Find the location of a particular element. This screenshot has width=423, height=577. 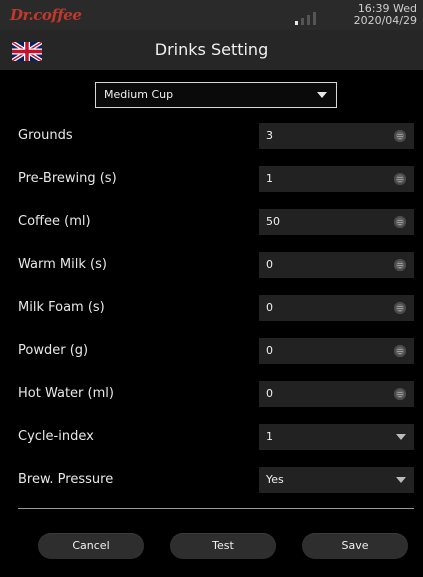

coffee-field: 50 is located at coordinates (336, 222).